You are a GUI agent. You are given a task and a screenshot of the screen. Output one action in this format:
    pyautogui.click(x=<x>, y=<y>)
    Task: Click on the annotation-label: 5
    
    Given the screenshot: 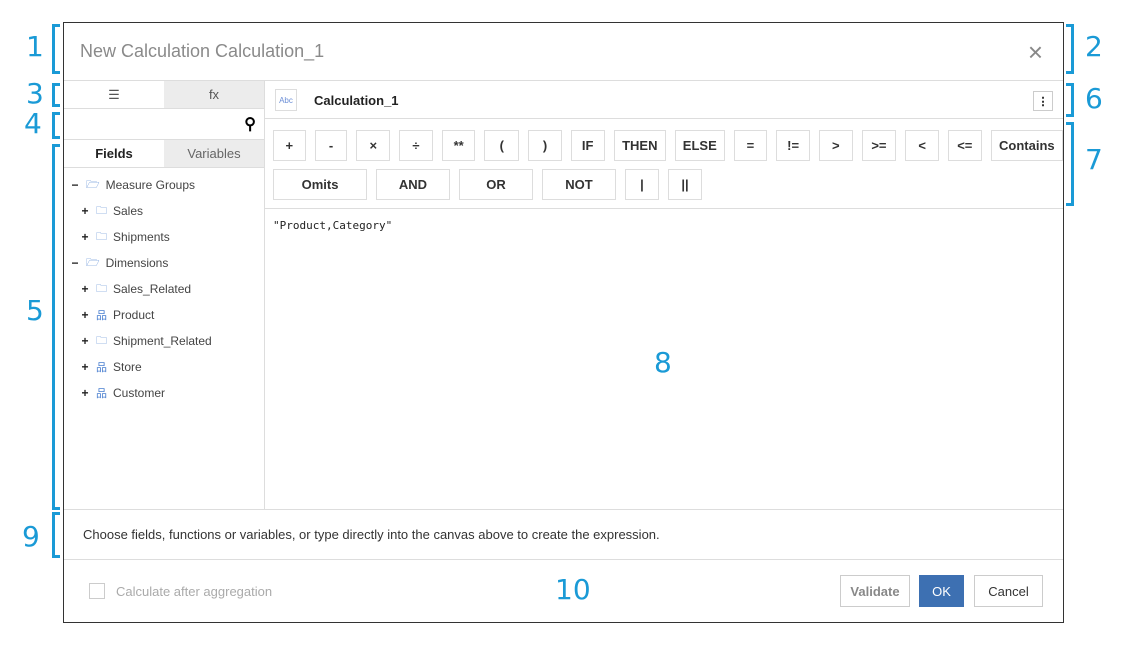 What is the action you would take?
    pyautogui.click(x=35, y=310)
    